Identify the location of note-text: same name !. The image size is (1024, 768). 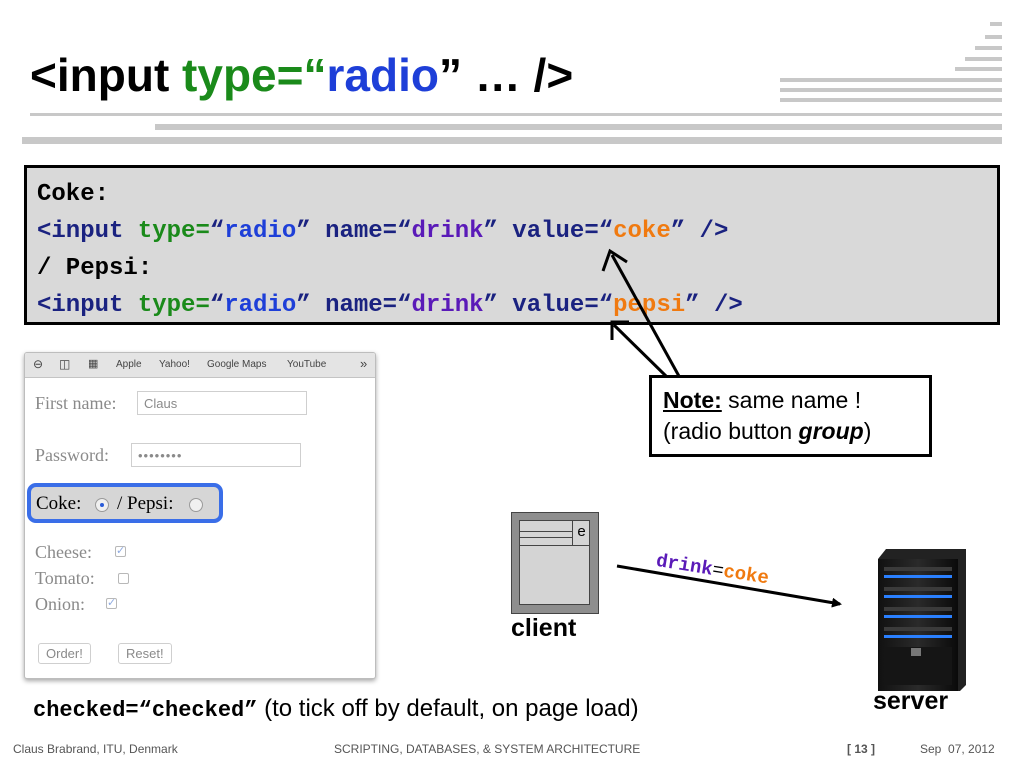
(791, 400).